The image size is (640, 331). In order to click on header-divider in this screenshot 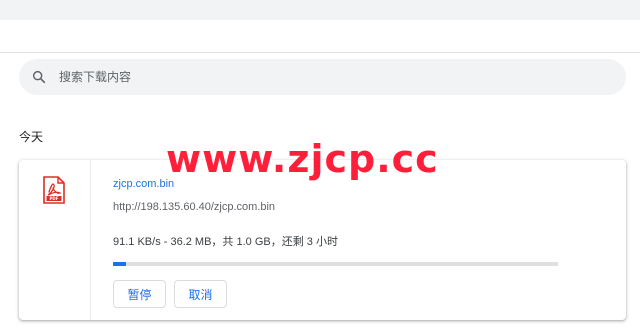, I will do `click(320, 52)`.